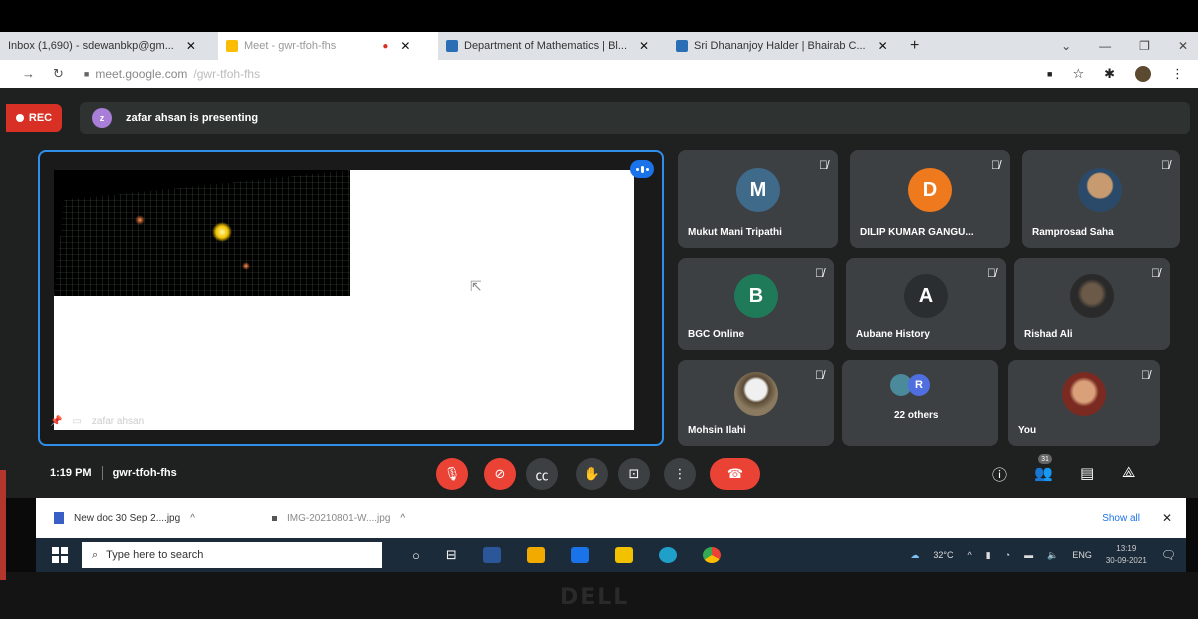 The image size is (1198, 619). What do you see at coordinates (1007, 555) in the screenshot?
I see `wifi-icon: ◔` at bounding box center [1007, 555].